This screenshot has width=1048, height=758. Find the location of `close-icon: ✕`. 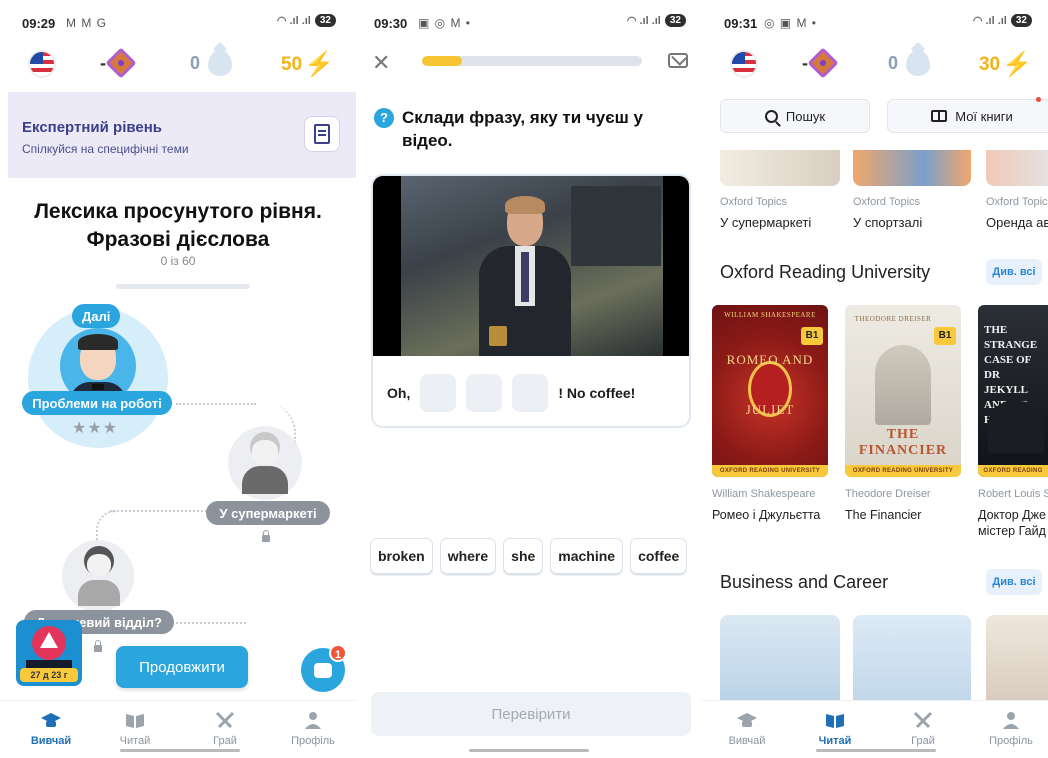

close-icon: ✕ is located at coordinates (381, 63).